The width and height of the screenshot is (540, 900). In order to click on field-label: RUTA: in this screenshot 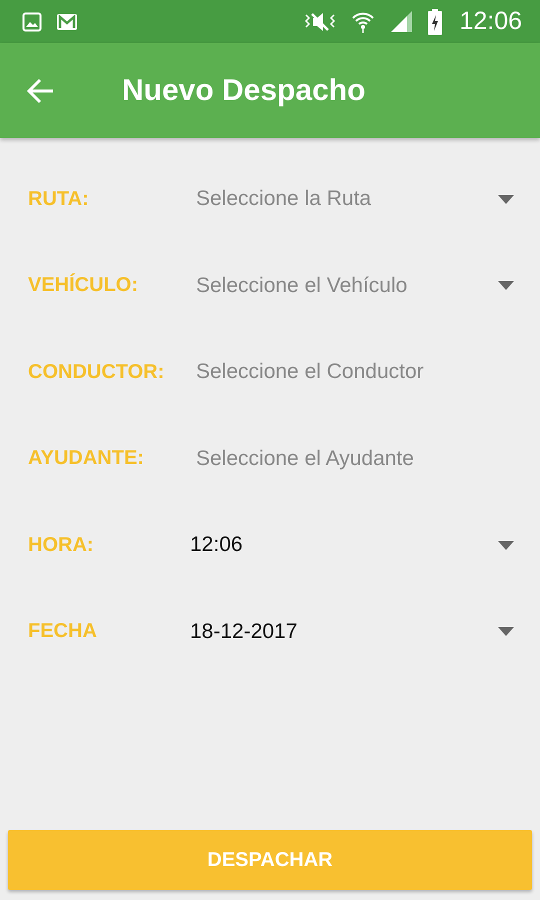, I will do `click(59, 199)`.